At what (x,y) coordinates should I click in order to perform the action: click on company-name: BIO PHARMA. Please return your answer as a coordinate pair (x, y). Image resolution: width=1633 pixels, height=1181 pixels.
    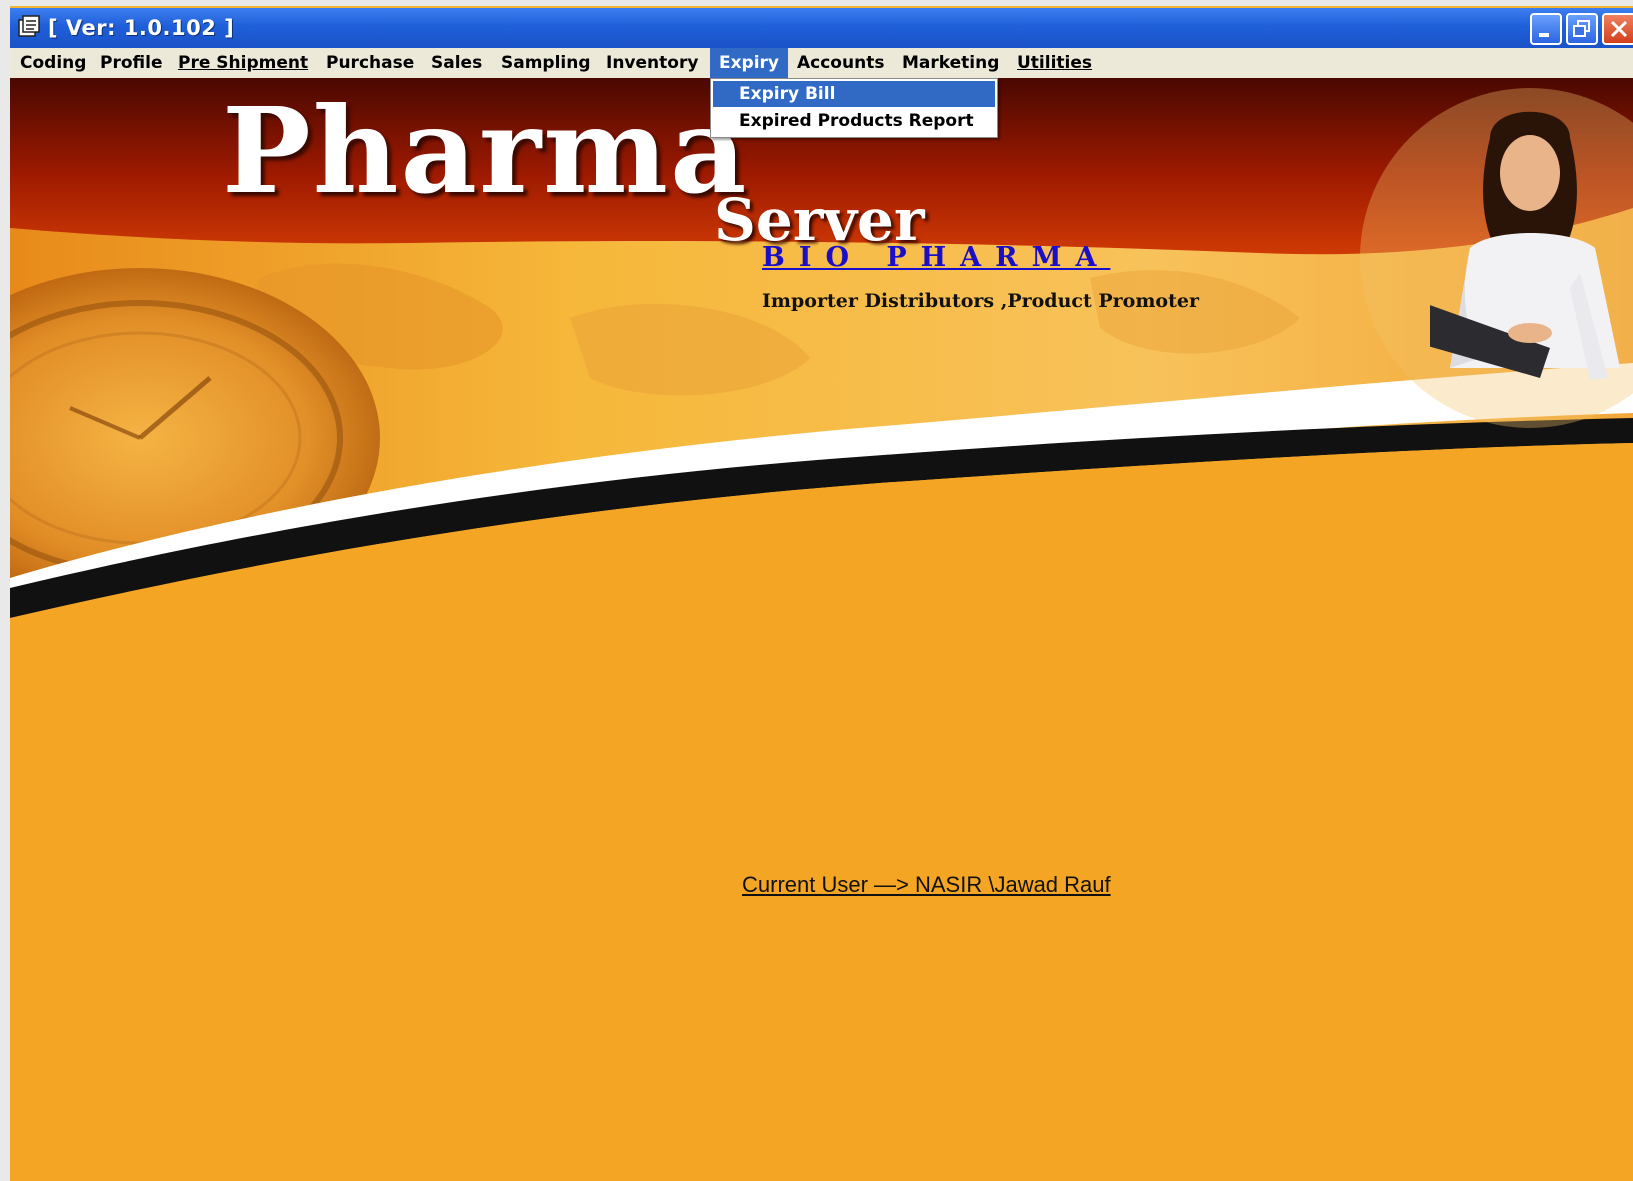
    Looking at the image, I should click on (936, 257).